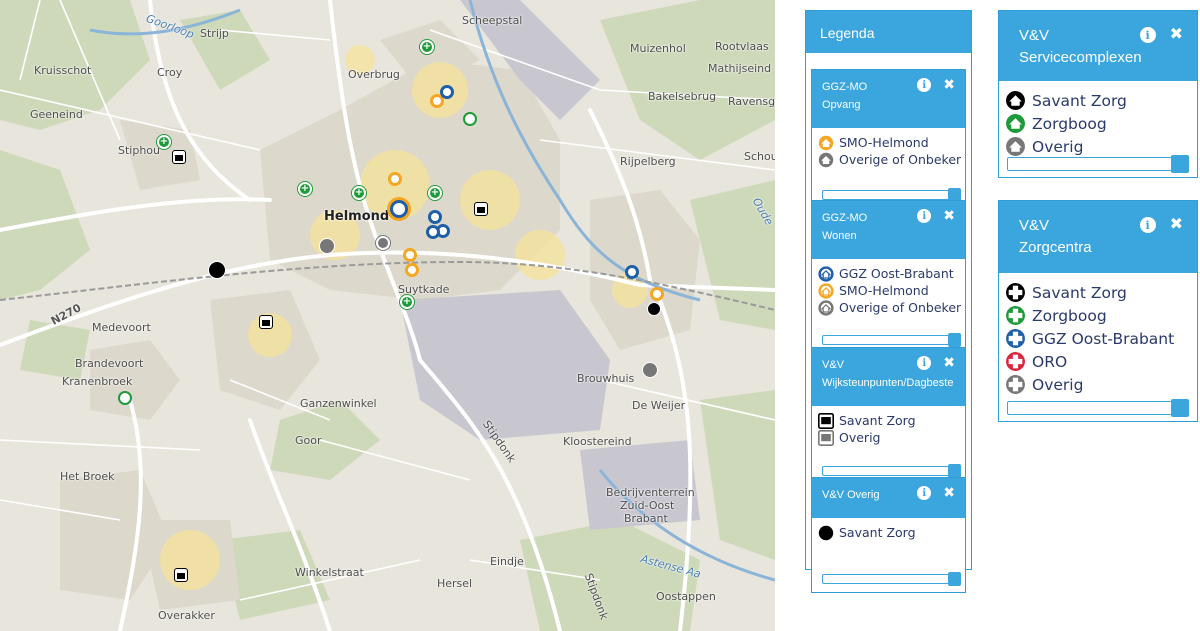  I want to click on place-label: Goor, so click(308, 440).